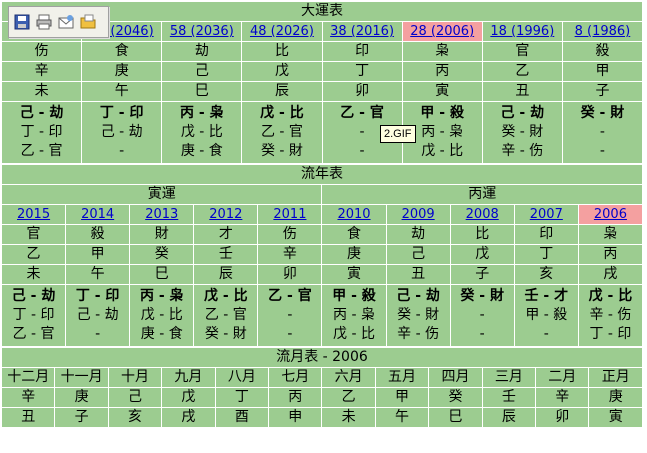 The height and width of the screenshot is (453, 647). I want to click on liunian-year-link: 2009, so click(418, 214).